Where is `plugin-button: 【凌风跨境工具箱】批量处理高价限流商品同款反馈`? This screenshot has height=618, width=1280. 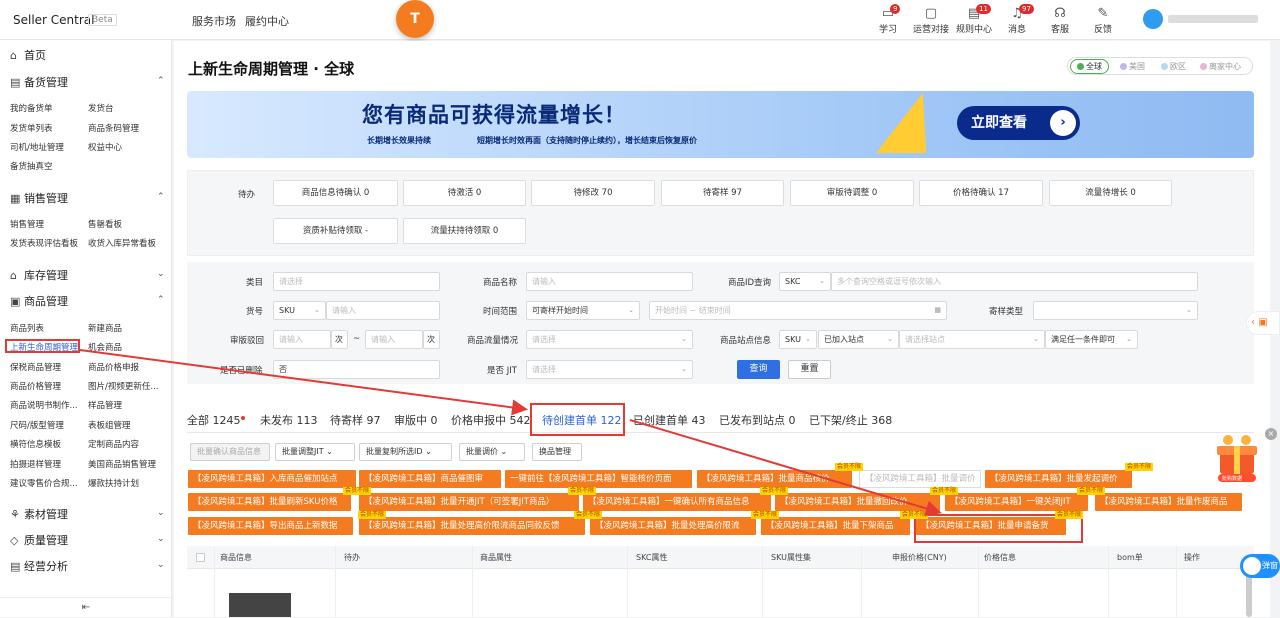
plugin-button: 【凌风跨境工具箱】批量处理高价限流商品同款反馈 is located at coordinates (472, 526).